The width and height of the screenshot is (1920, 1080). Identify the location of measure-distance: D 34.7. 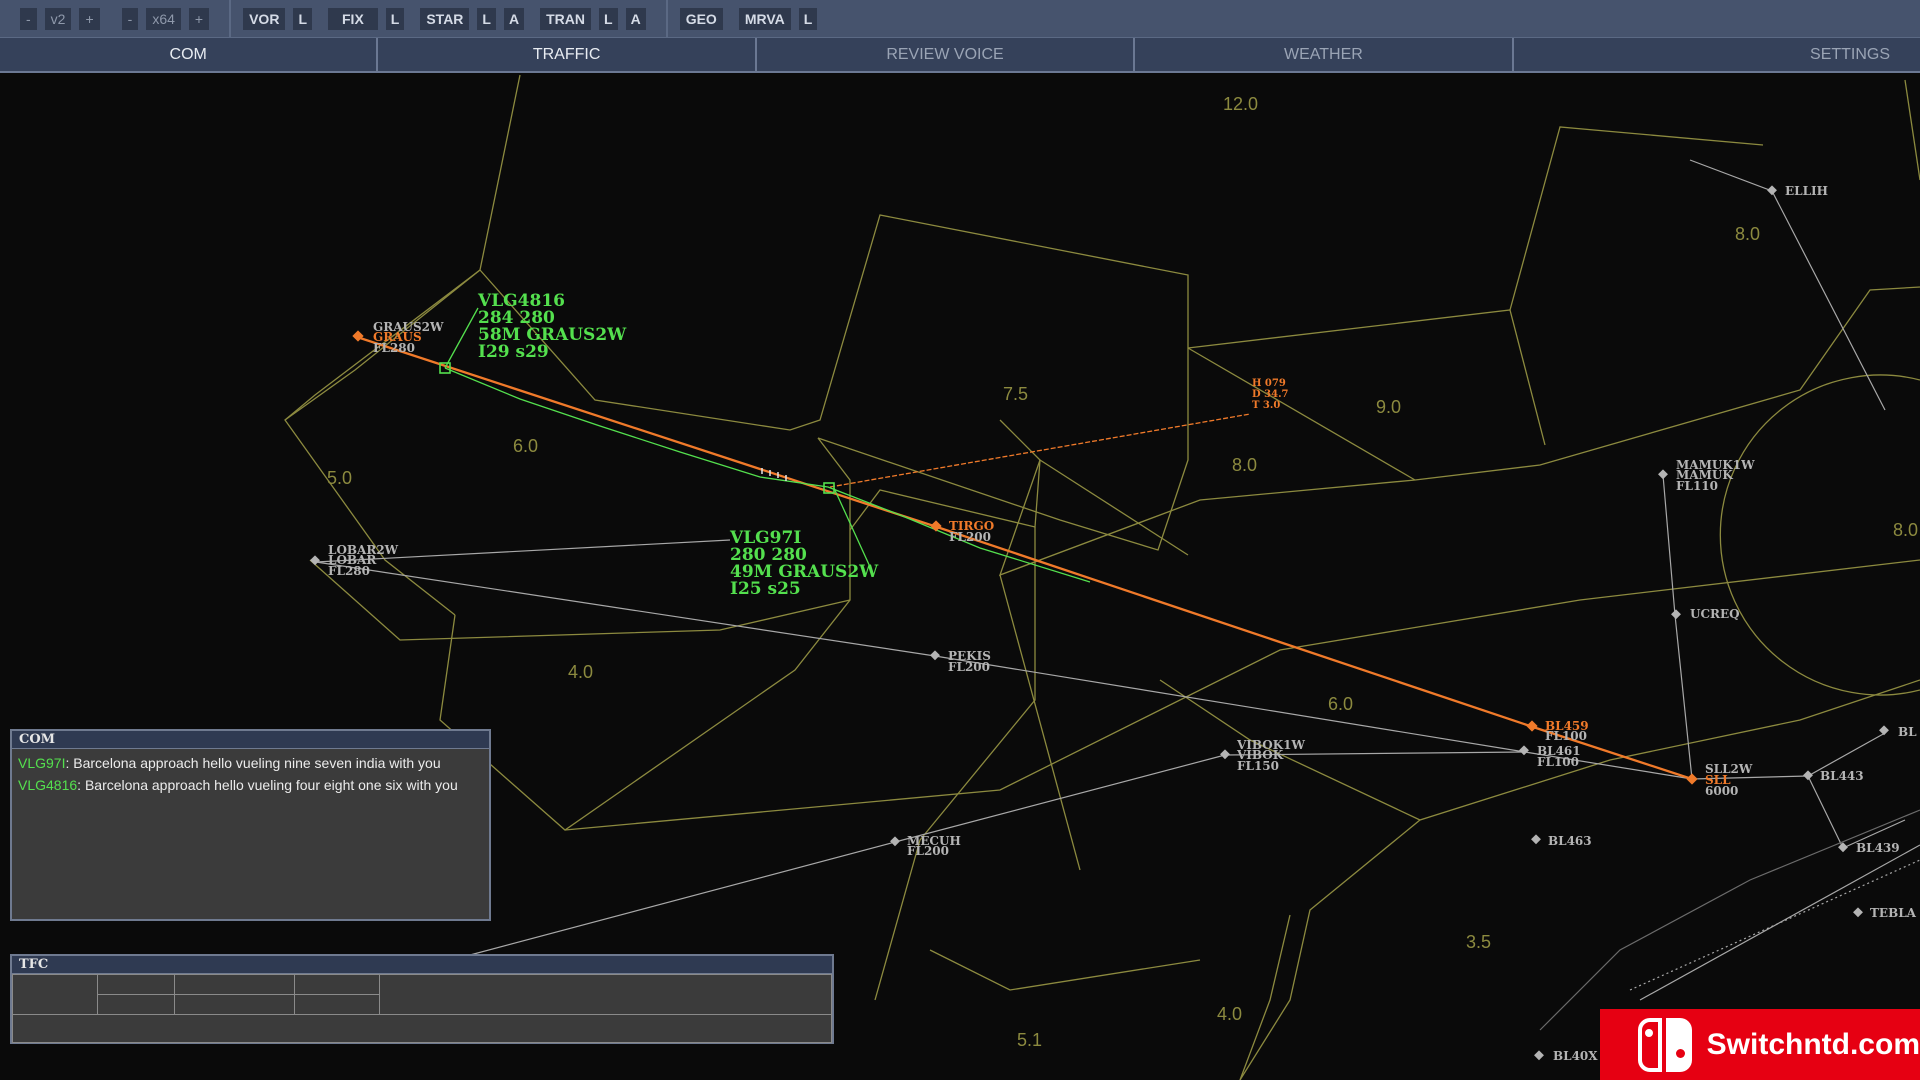
(1270, 394).